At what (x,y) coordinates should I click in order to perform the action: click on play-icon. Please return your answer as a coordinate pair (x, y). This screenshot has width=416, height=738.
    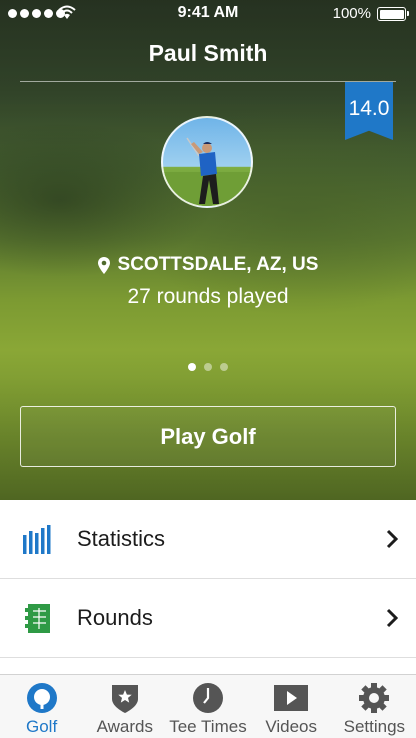
    Looking at the image, I should click on (291, 698).